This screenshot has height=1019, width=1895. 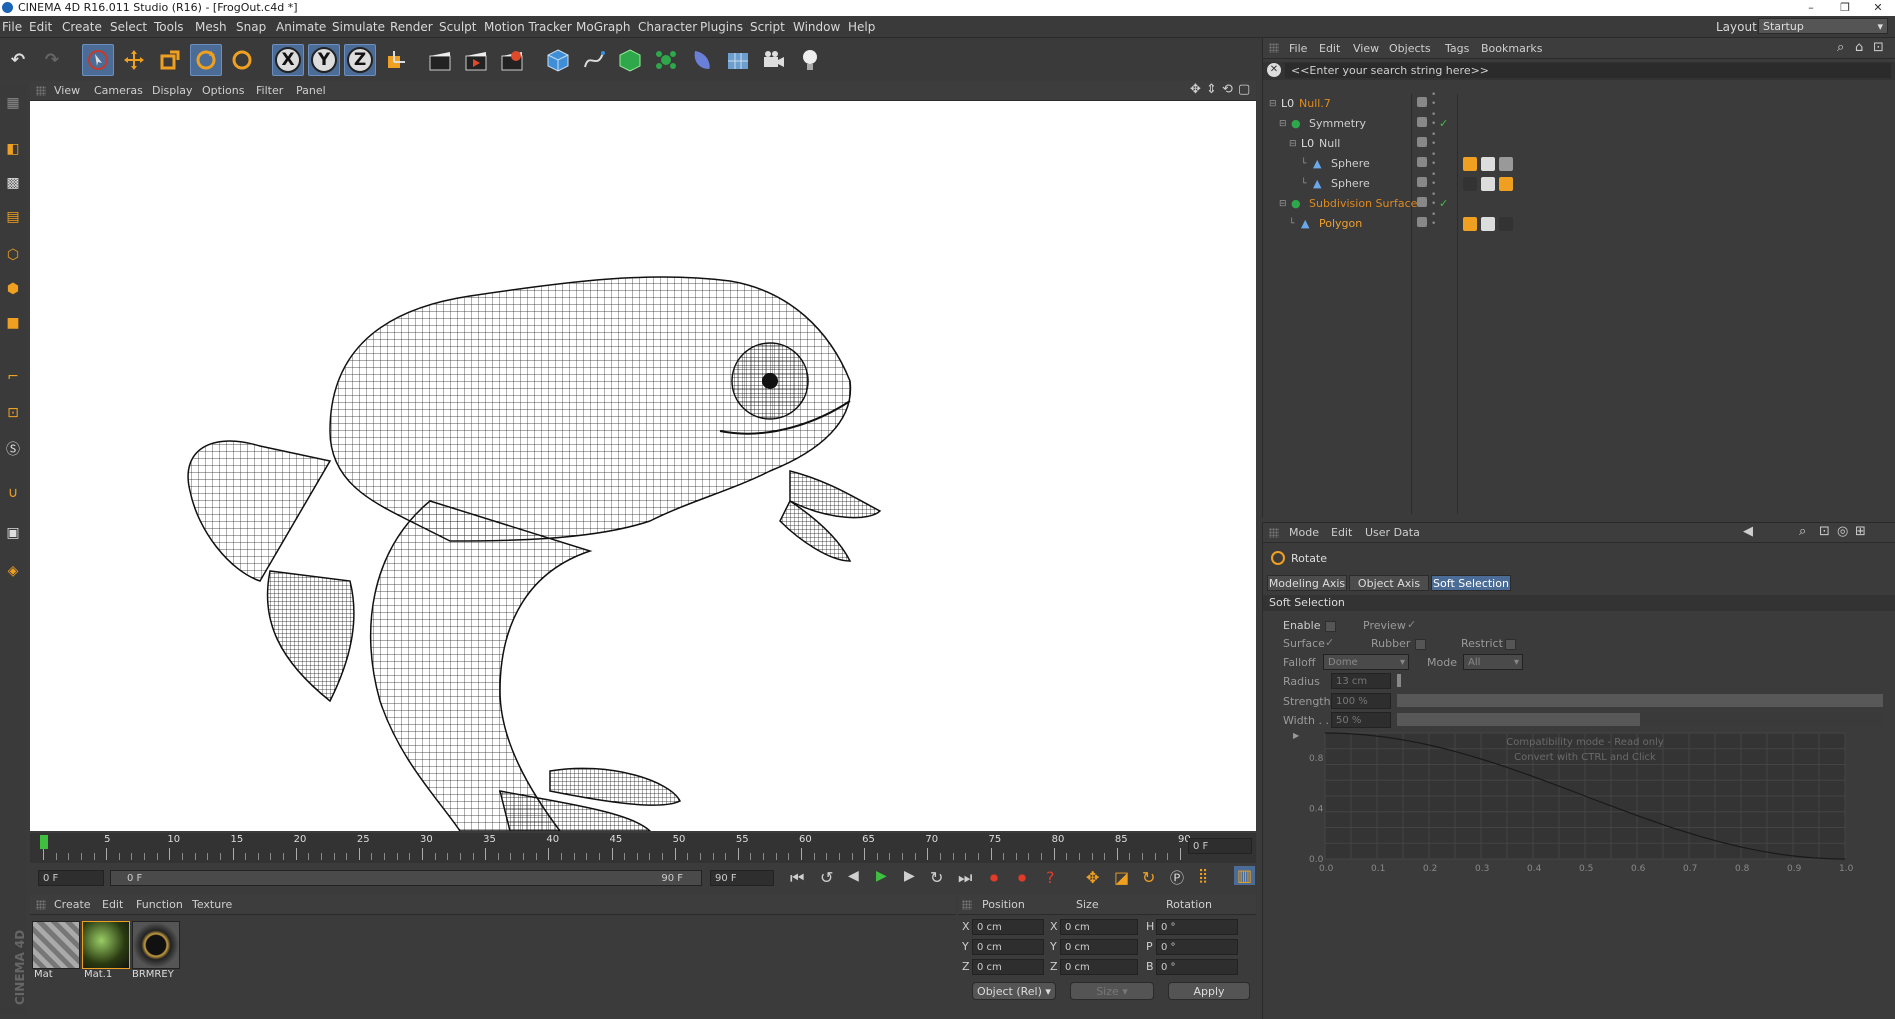 I want to click on expand-arrow-icon: ▶, so click(x=1296, y=735).